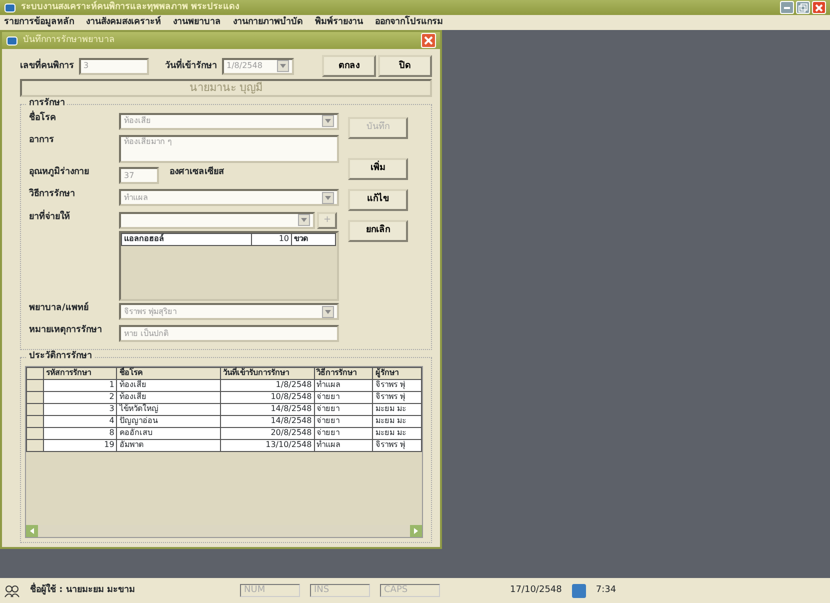  I want to click on menu-item: ออกจากโปรแกรม, so click(409, 22).